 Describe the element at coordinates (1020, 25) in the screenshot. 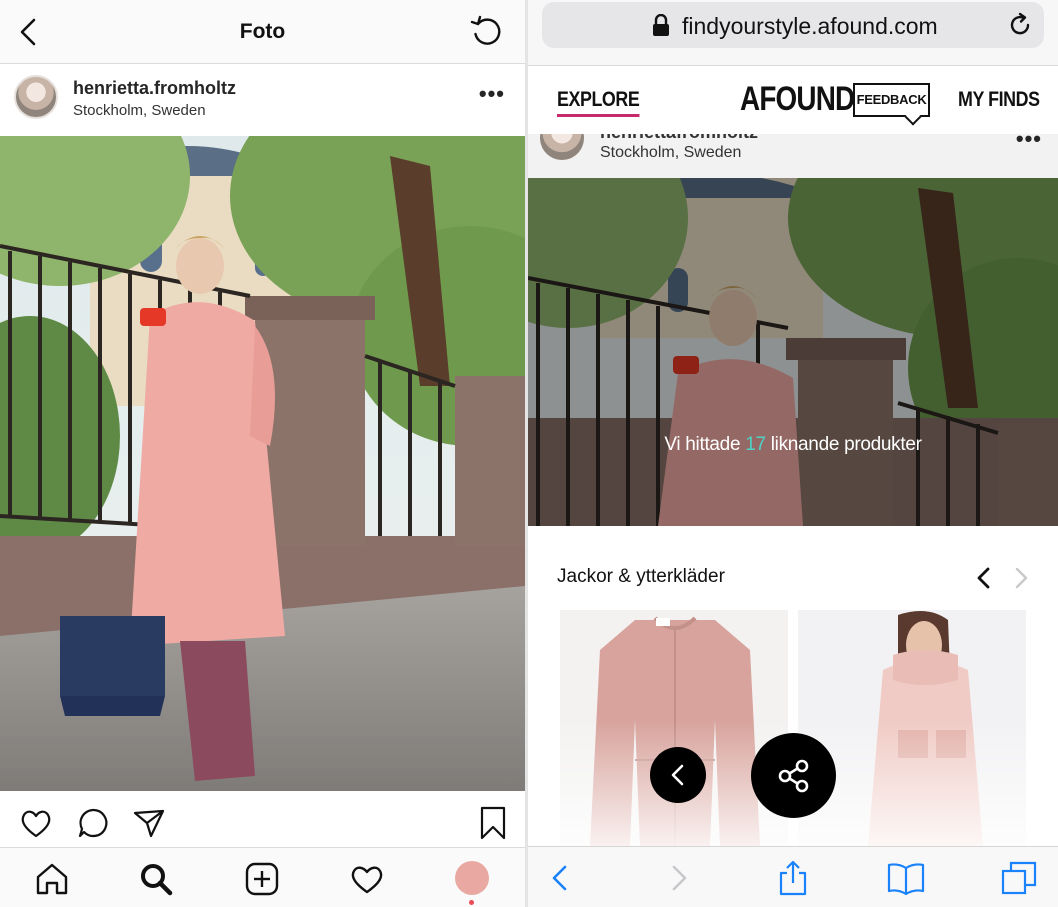

I see `reload-icon` at that location.